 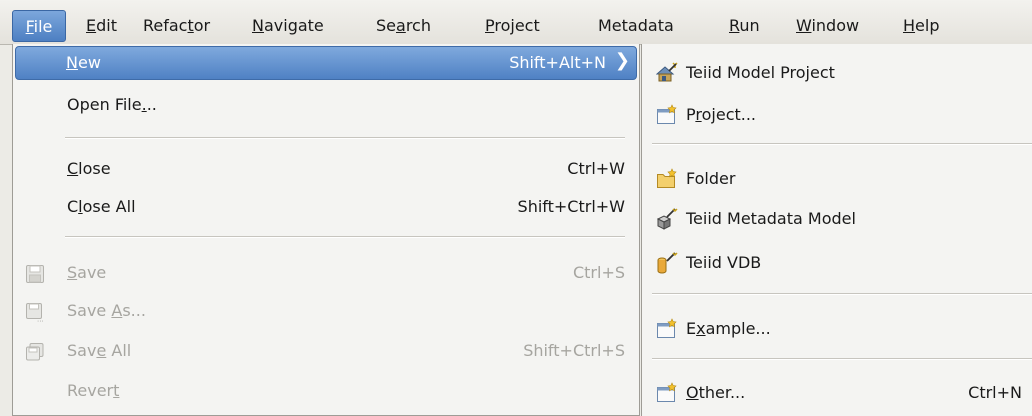 What do you see at coordinates (596, 168) in the screenshot?
I see `close-accelerator: Ctrl+W` at bounding box center [596, 168].